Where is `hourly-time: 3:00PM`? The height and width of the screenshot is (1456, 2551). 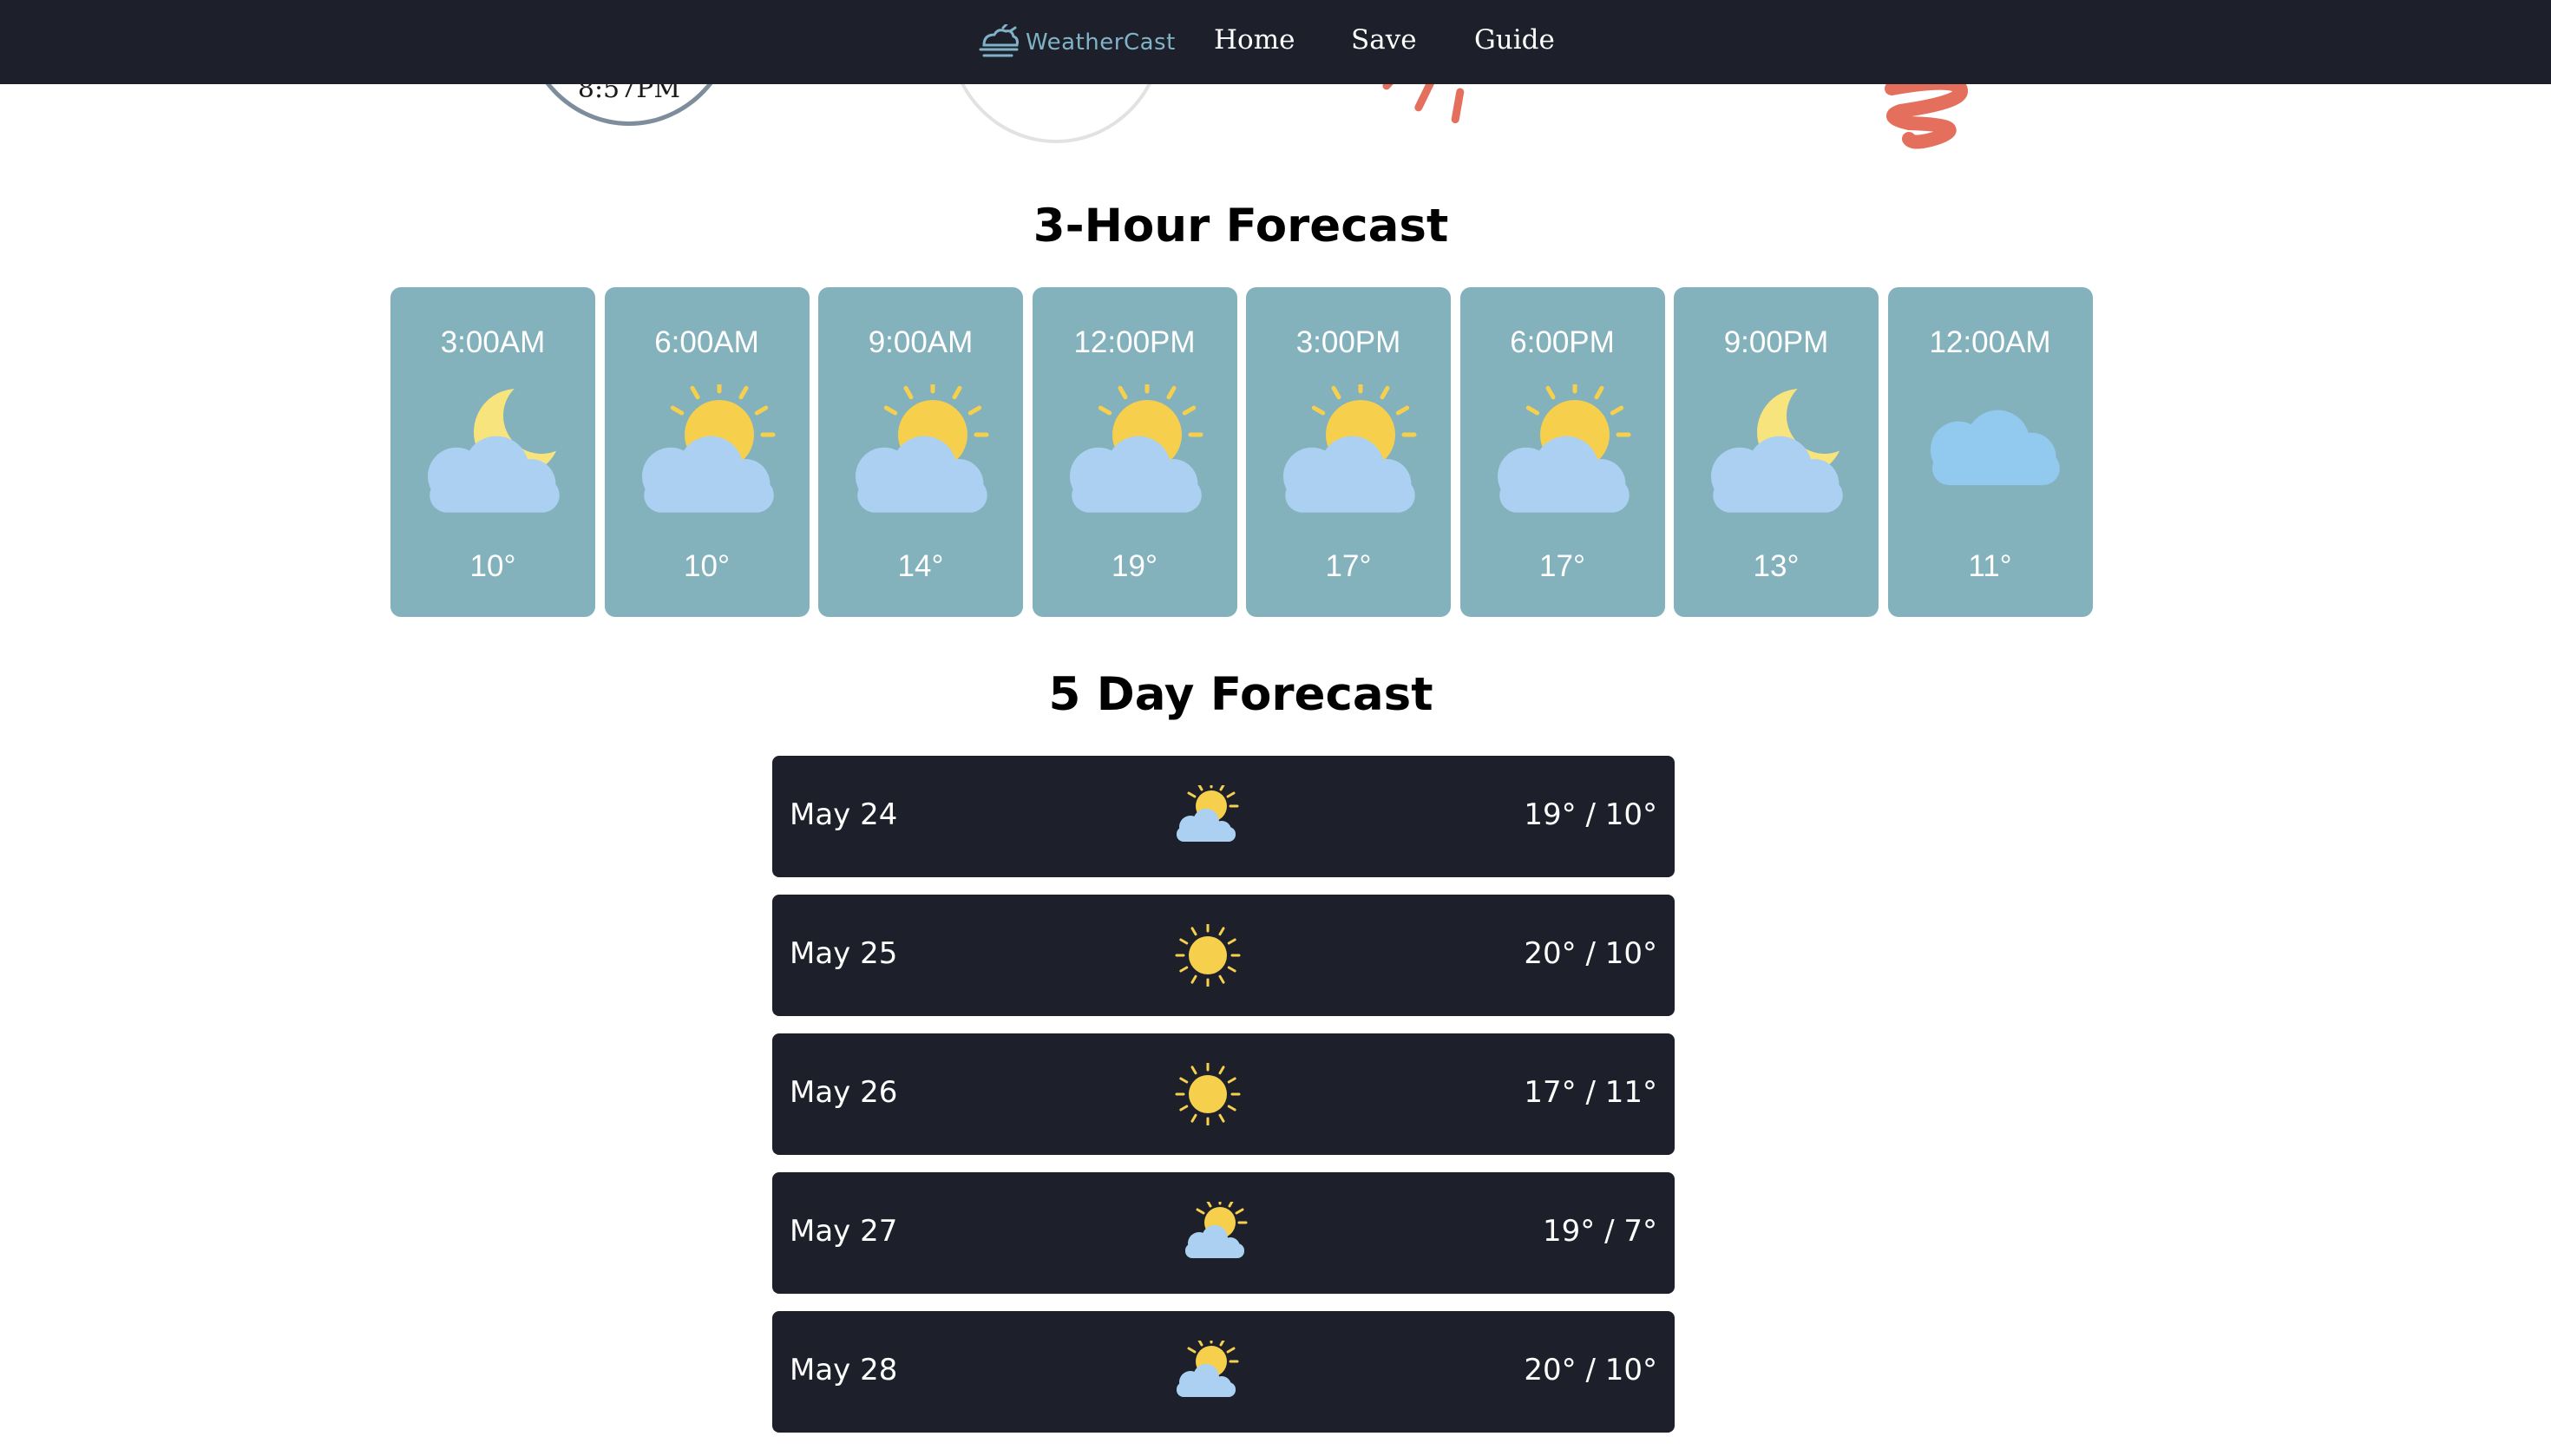 hourly-time: 3:00PM is located at coordinates (1348, 342).